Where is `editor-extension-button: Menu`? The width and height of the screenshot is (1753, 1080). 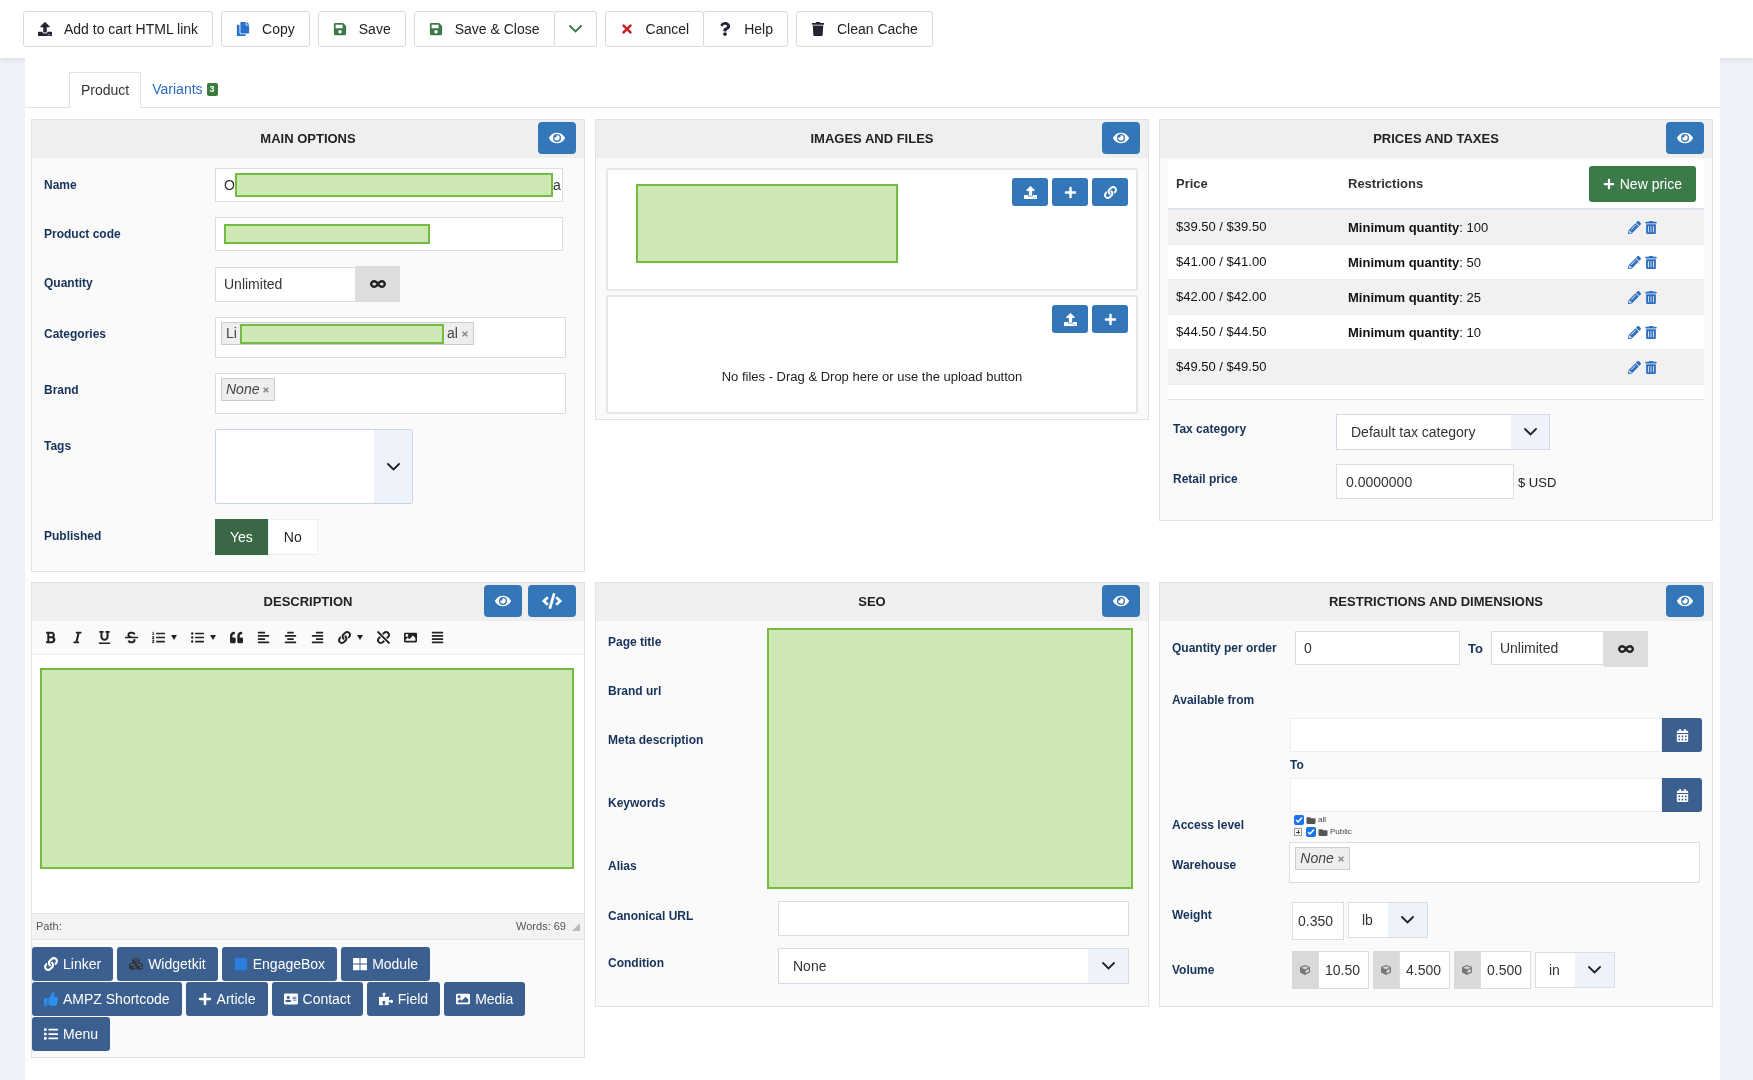
editor-extension-button: Menu is located at coordinates (71, 1034).